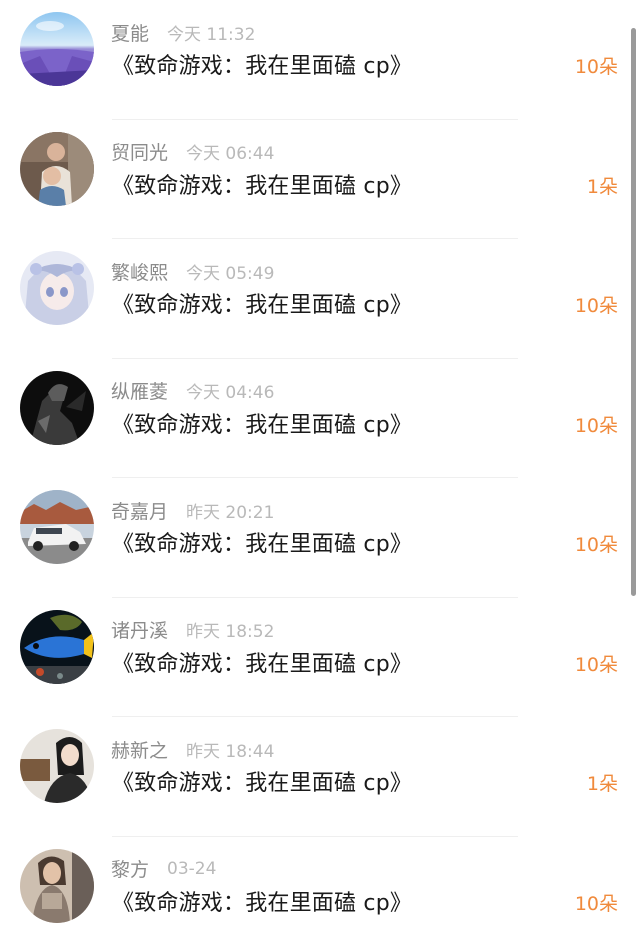 The width and height of the screenshot is (640, 942). I want to click on user-name: 赫新之, so click(139, 749).